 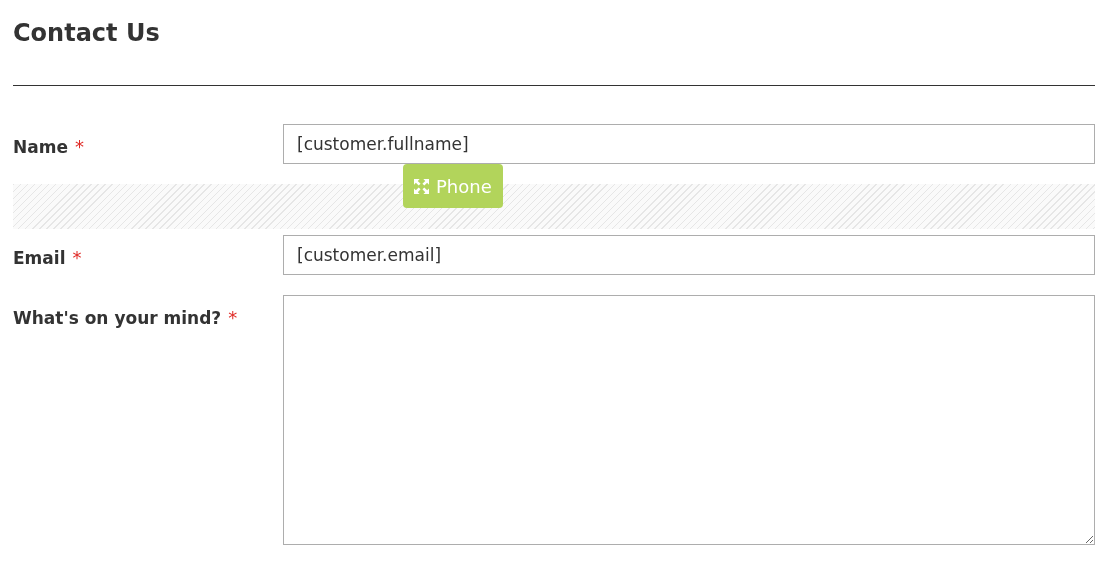 I want to click on page-title: Contact Us, so click(x=87, y=33).